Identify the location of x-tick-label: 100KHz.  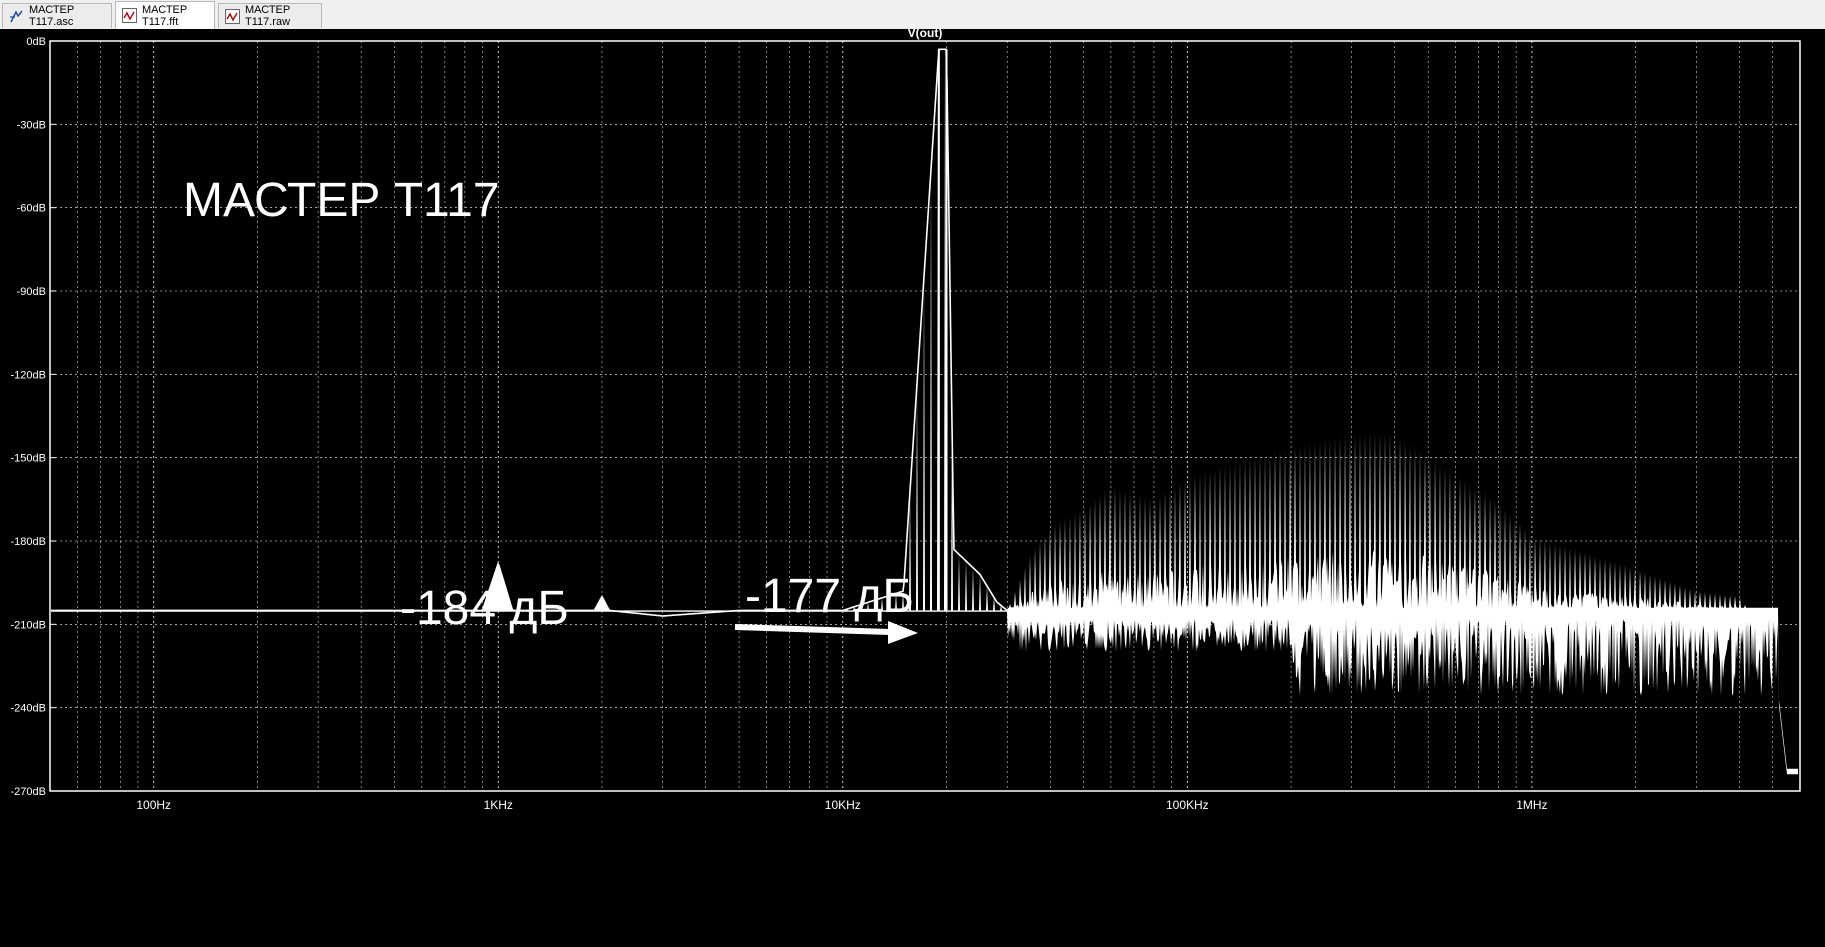
(1187, 805).